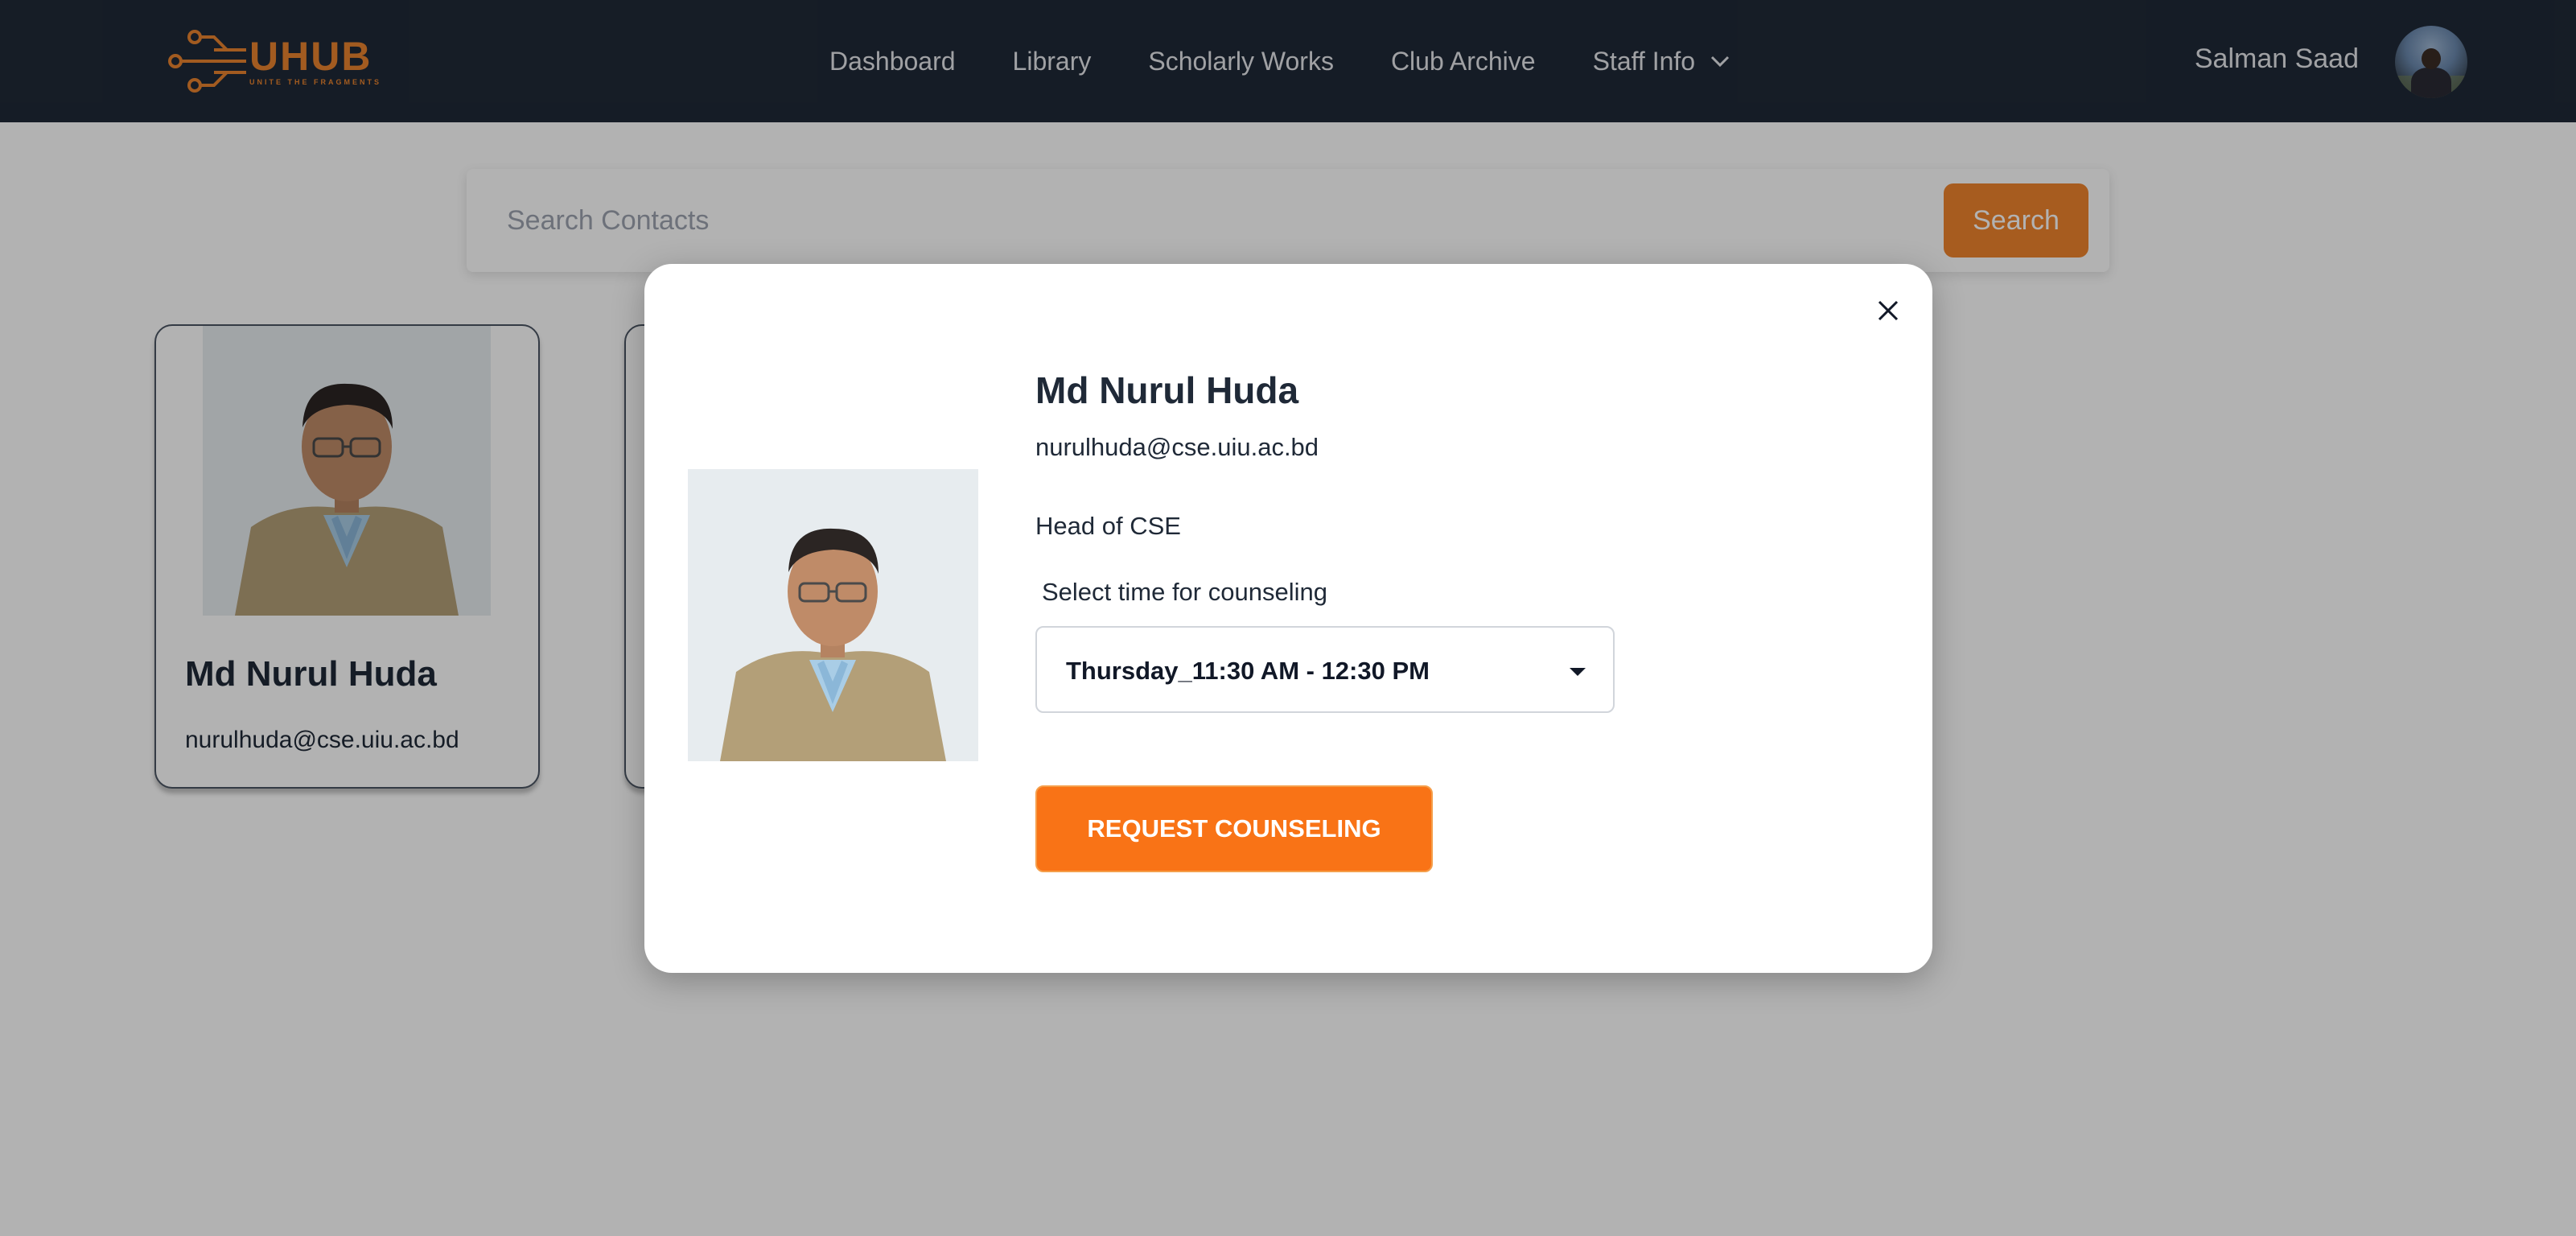  Describe the element at coordinates (833, 615) in the screenshot. I see `staff-photo` at that location.